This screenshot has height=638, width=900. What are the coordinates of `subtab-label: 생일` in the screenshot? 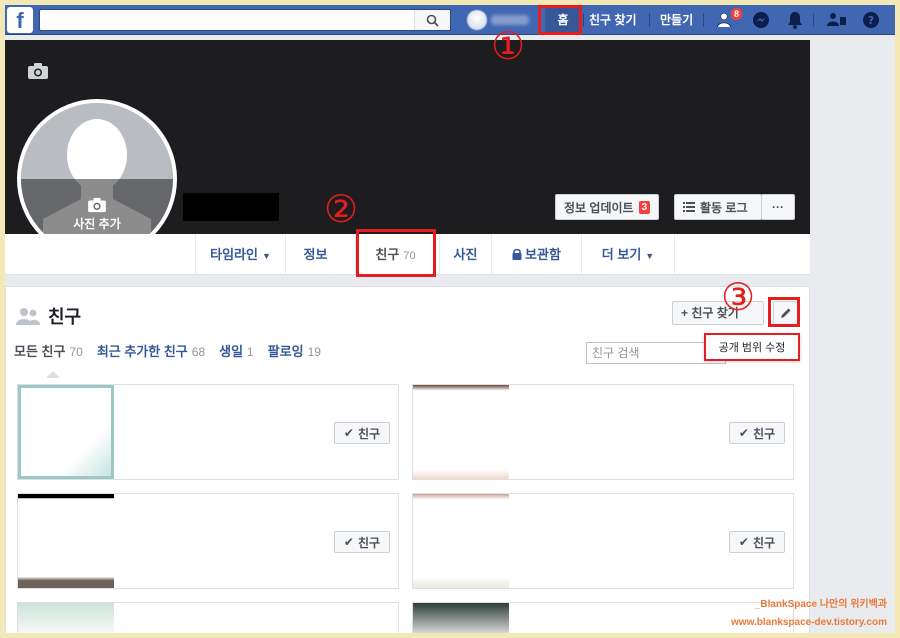 It's located at (231, 351).